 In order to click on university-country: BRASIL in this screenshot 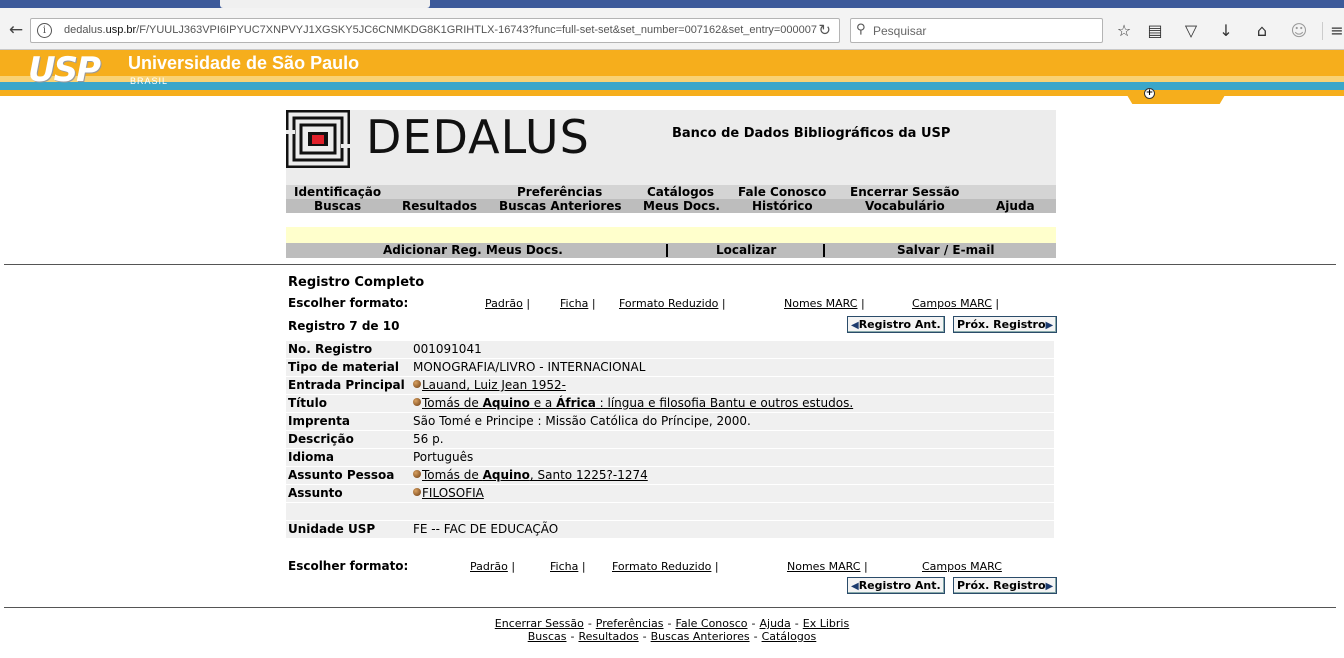, I will do `click(149, 81)`.